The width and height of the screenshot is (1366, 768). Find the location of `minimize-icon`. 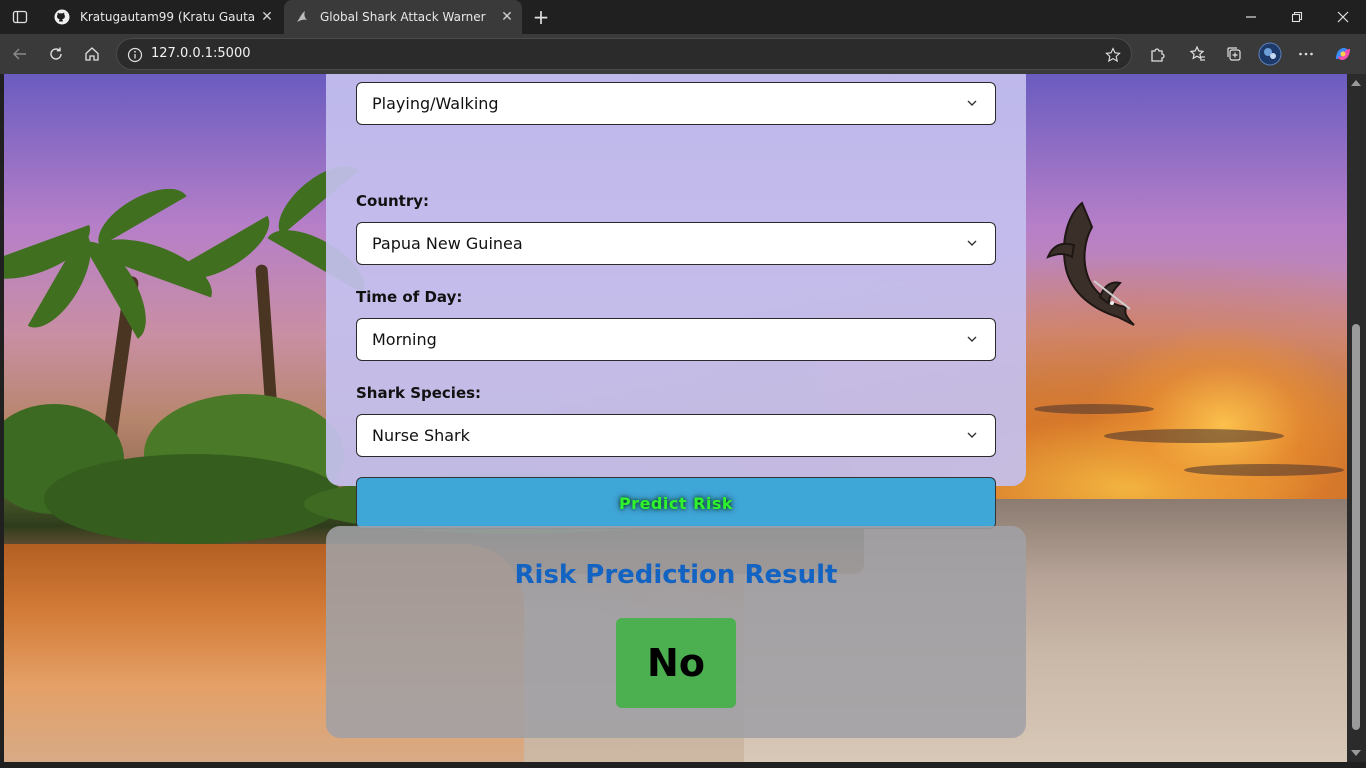

minimize-icon is located at coordinates (1251, 17).